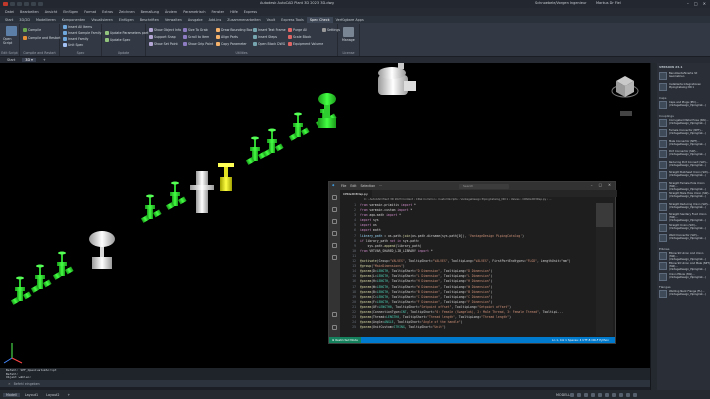 The image size is (710, 399). What do you see at coordinates (196, 37) in the screenshot?
I see `scroll-to-item-button: Scroll to Item` at bounding box center [196, 37].